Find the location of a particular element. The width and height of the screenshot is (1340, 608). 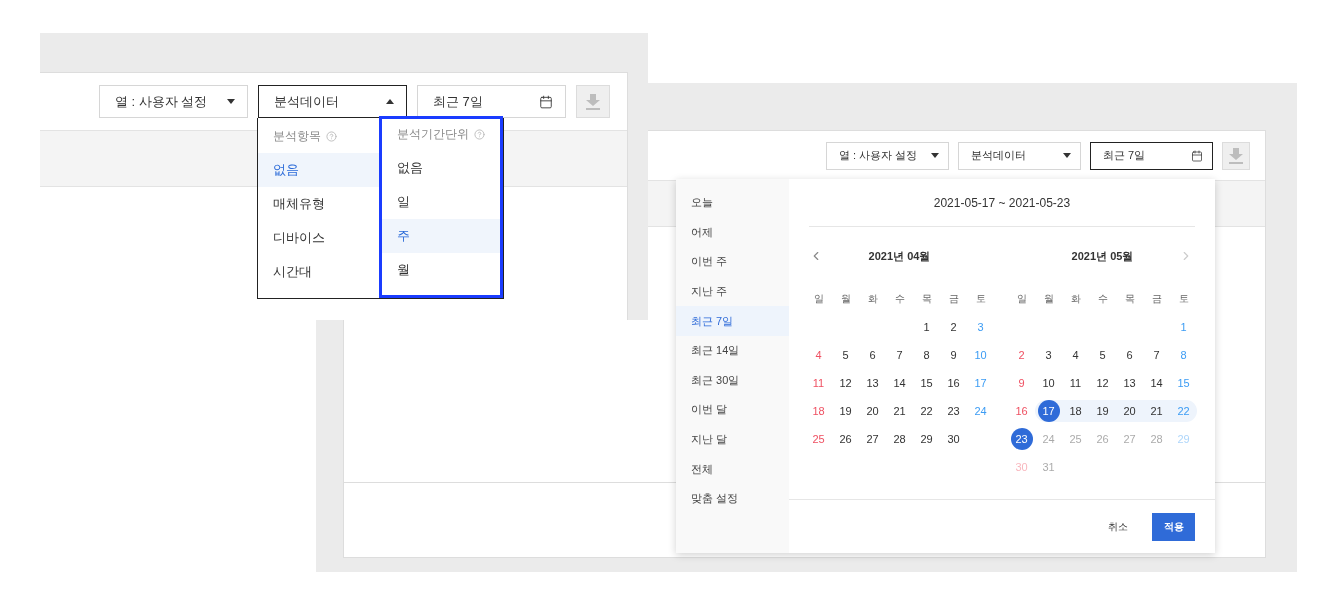

preset-option: 이번 주 is located at coordinates (732, 262).